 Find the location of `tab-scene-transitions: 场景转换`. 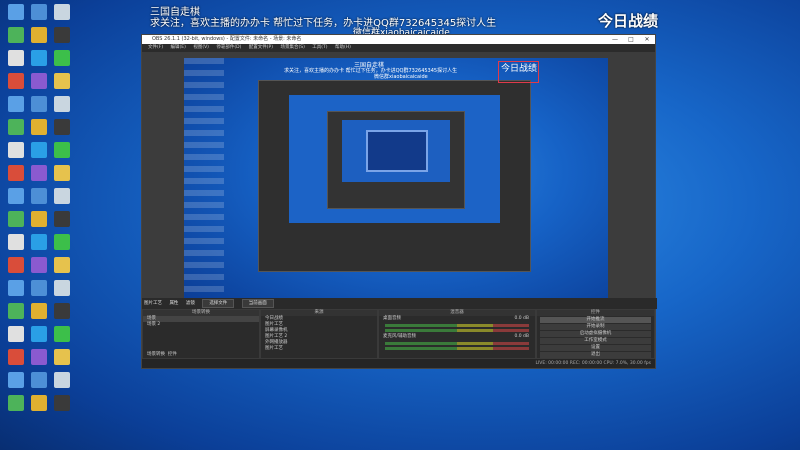

tab-scene-transitions: 场景转换 is located at coordinates (156, 354).